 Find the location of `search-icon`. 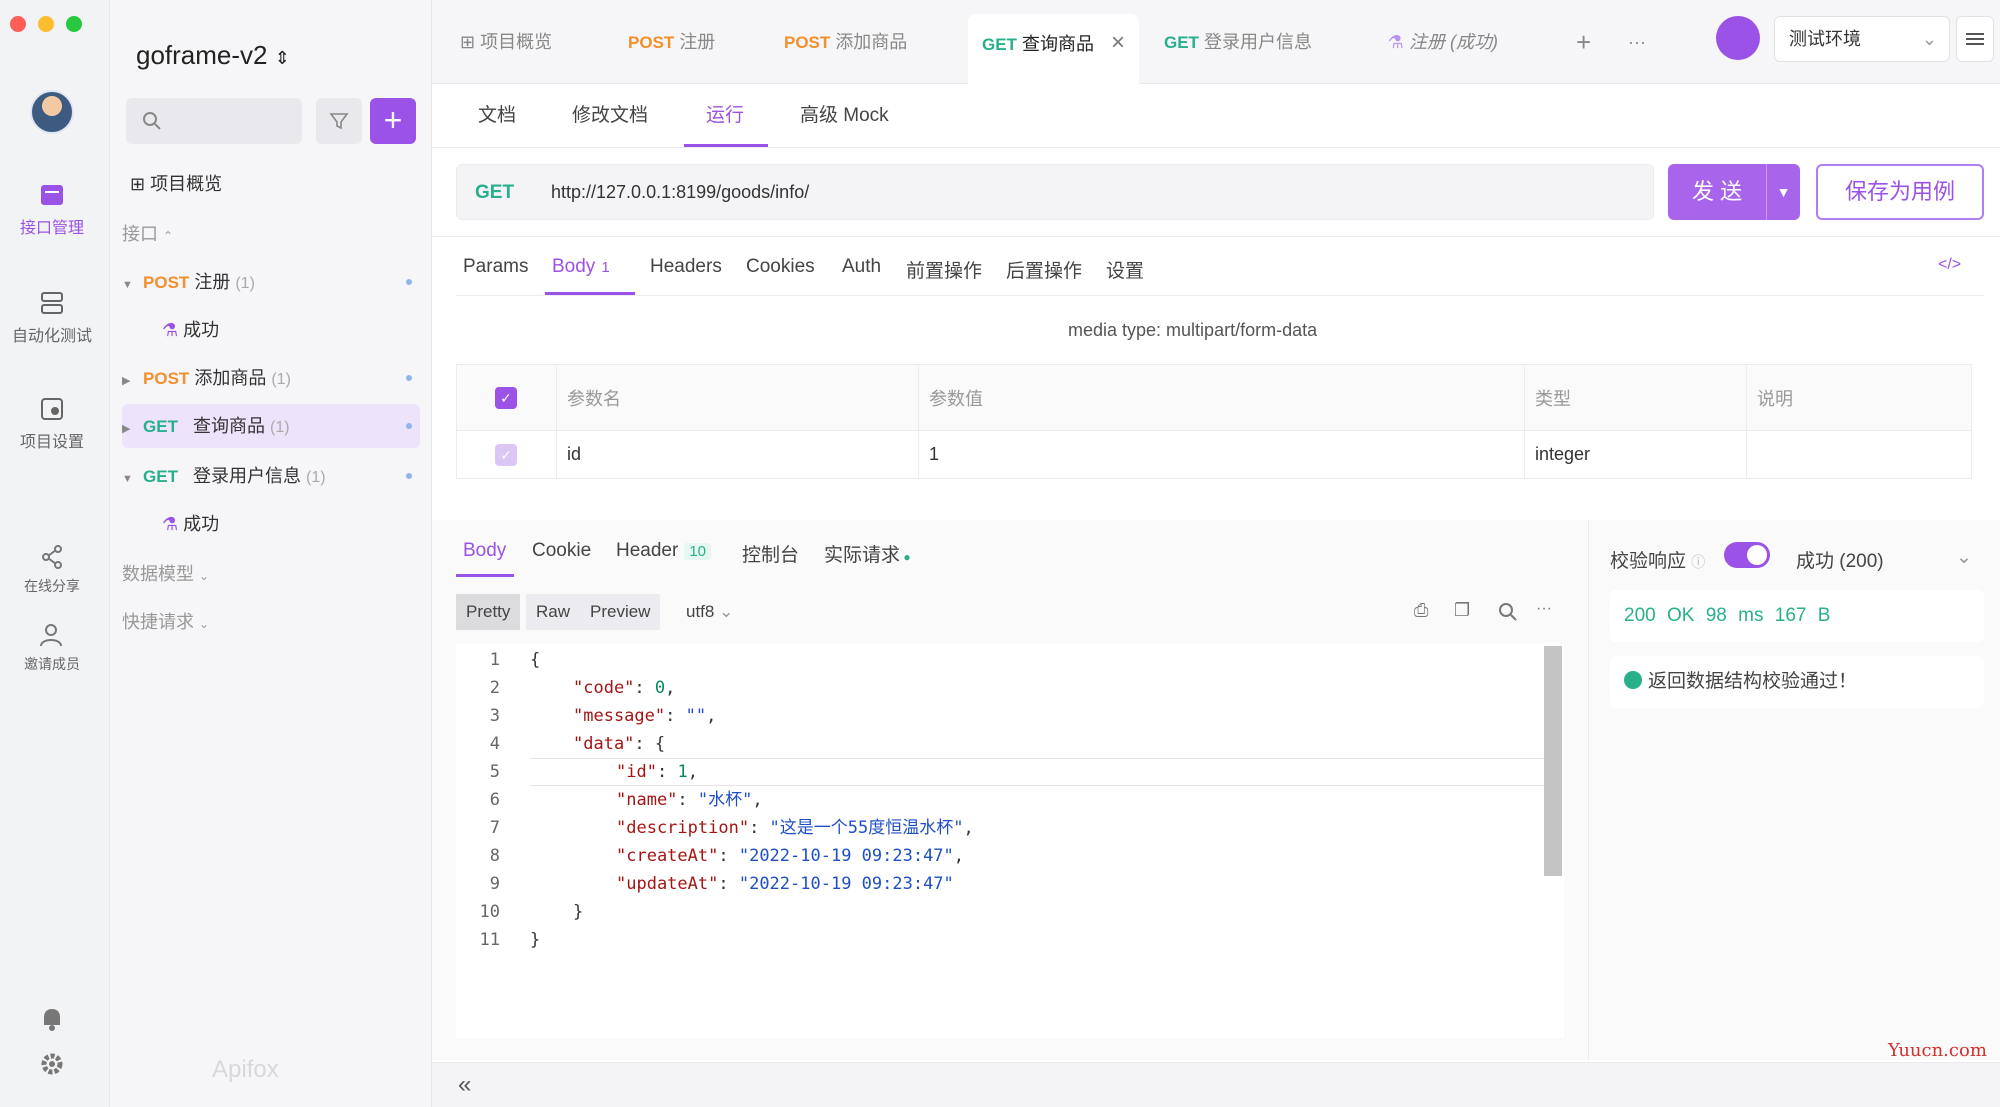

search-icon is located at coordinates (1508, 612).